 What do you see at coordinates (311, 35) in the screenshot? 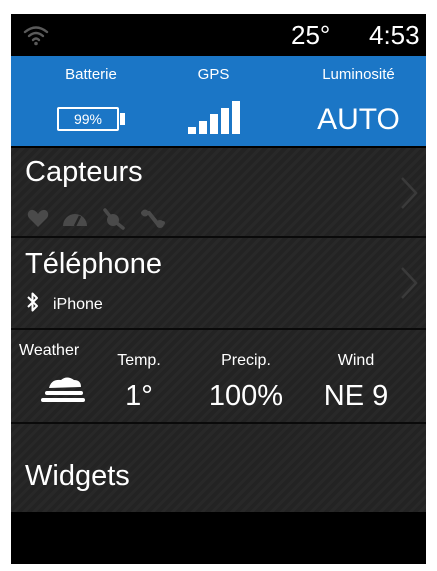
I see `status-temperature: 25°` at bounding box center [311, 35].